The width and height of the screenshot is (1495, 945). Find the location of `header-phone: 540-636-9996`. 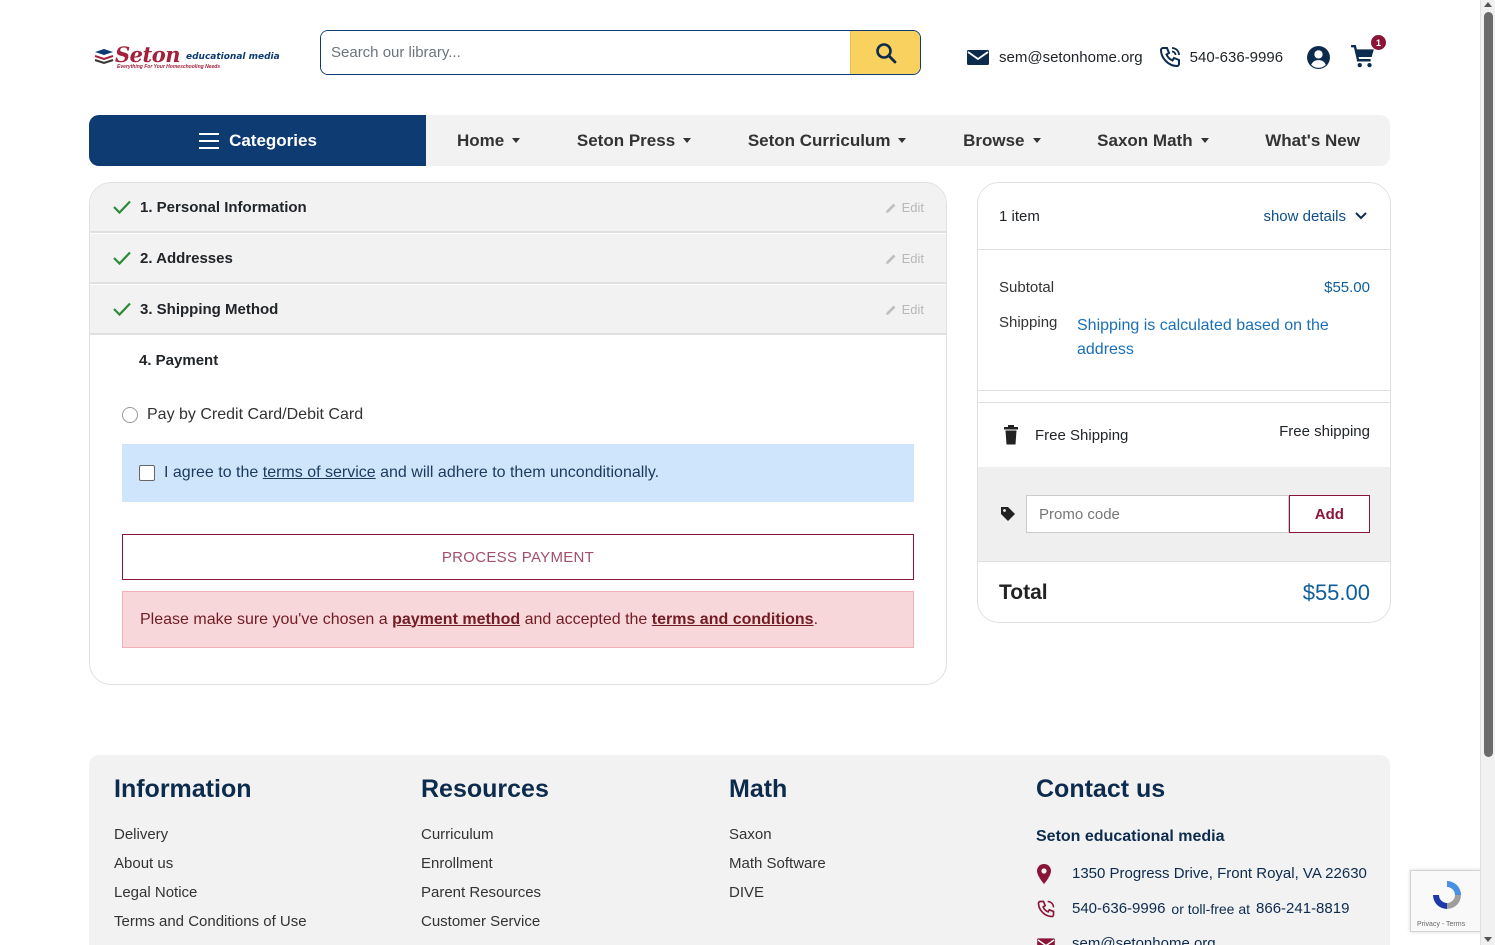

header-phone: 540-636-9996 is located at coordinates (1220, 57).